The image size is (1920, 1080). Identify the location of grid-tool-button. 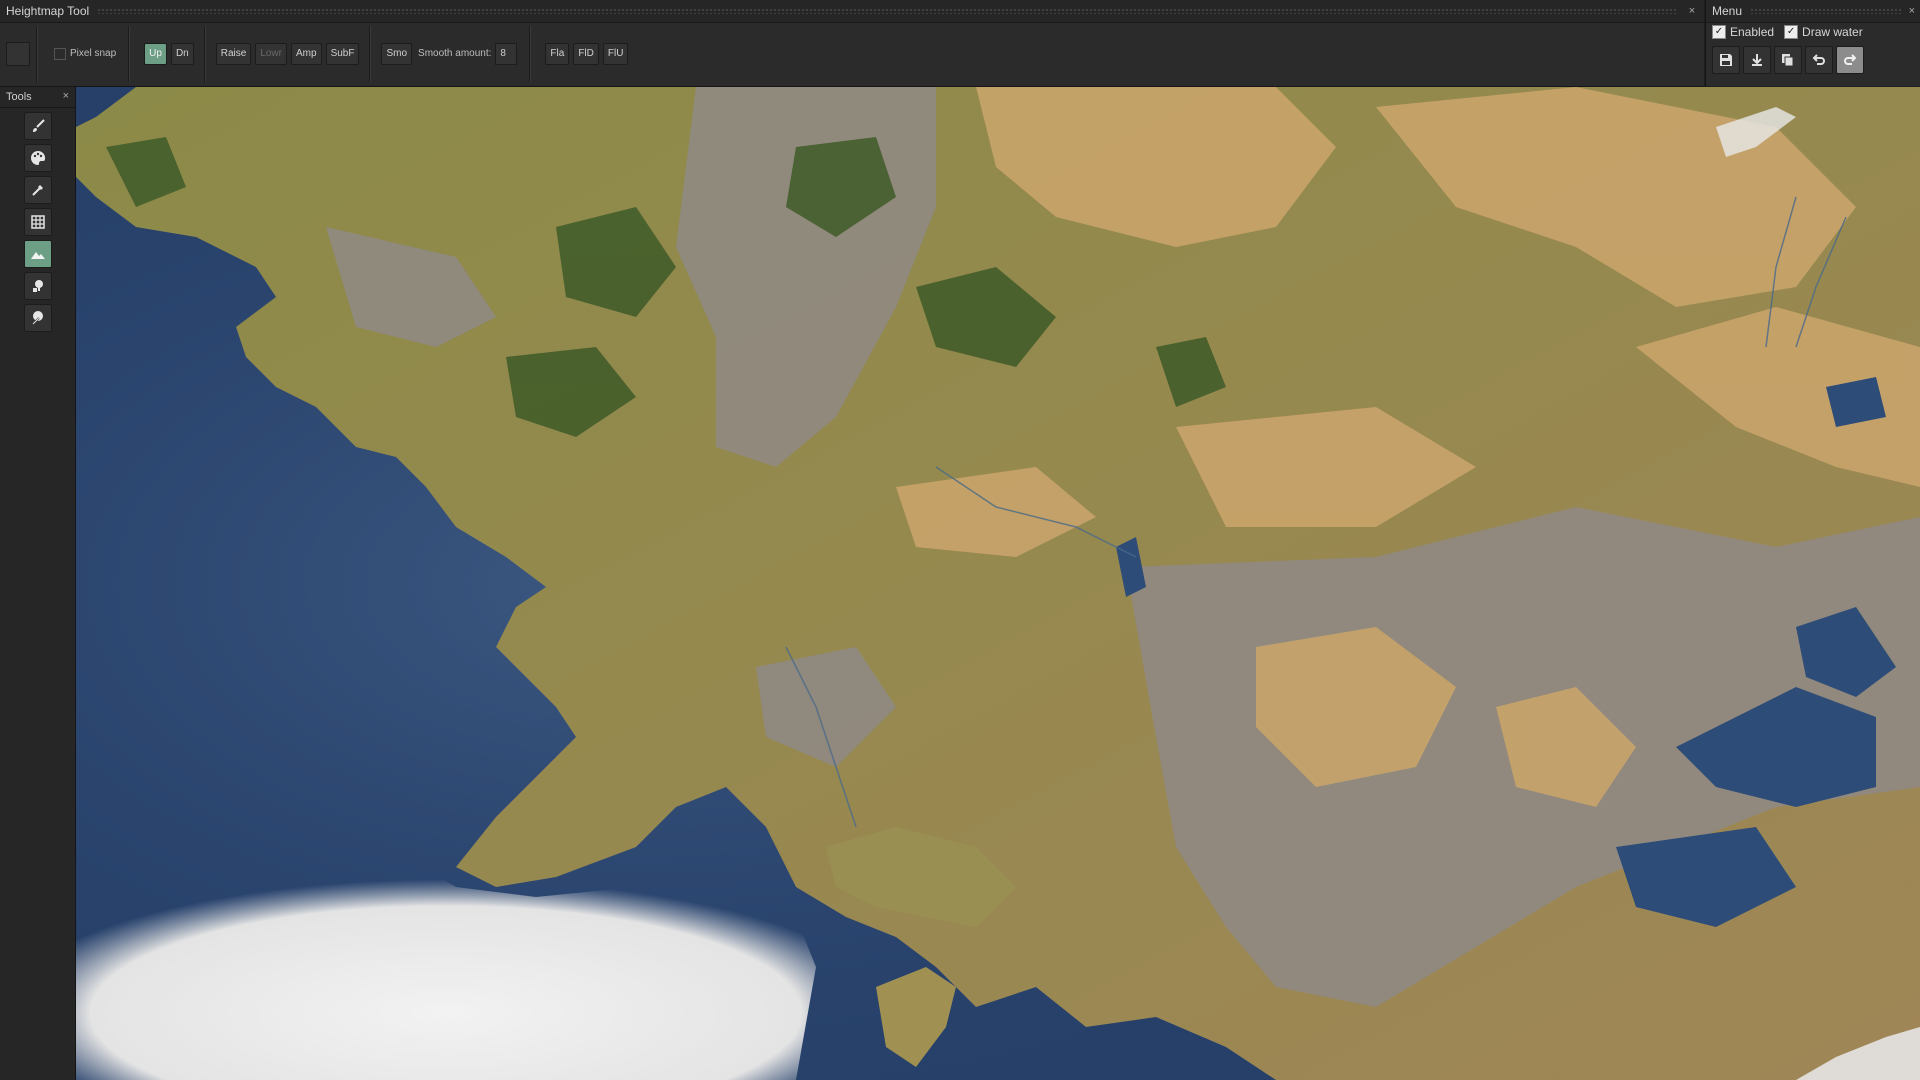
(38, 222).